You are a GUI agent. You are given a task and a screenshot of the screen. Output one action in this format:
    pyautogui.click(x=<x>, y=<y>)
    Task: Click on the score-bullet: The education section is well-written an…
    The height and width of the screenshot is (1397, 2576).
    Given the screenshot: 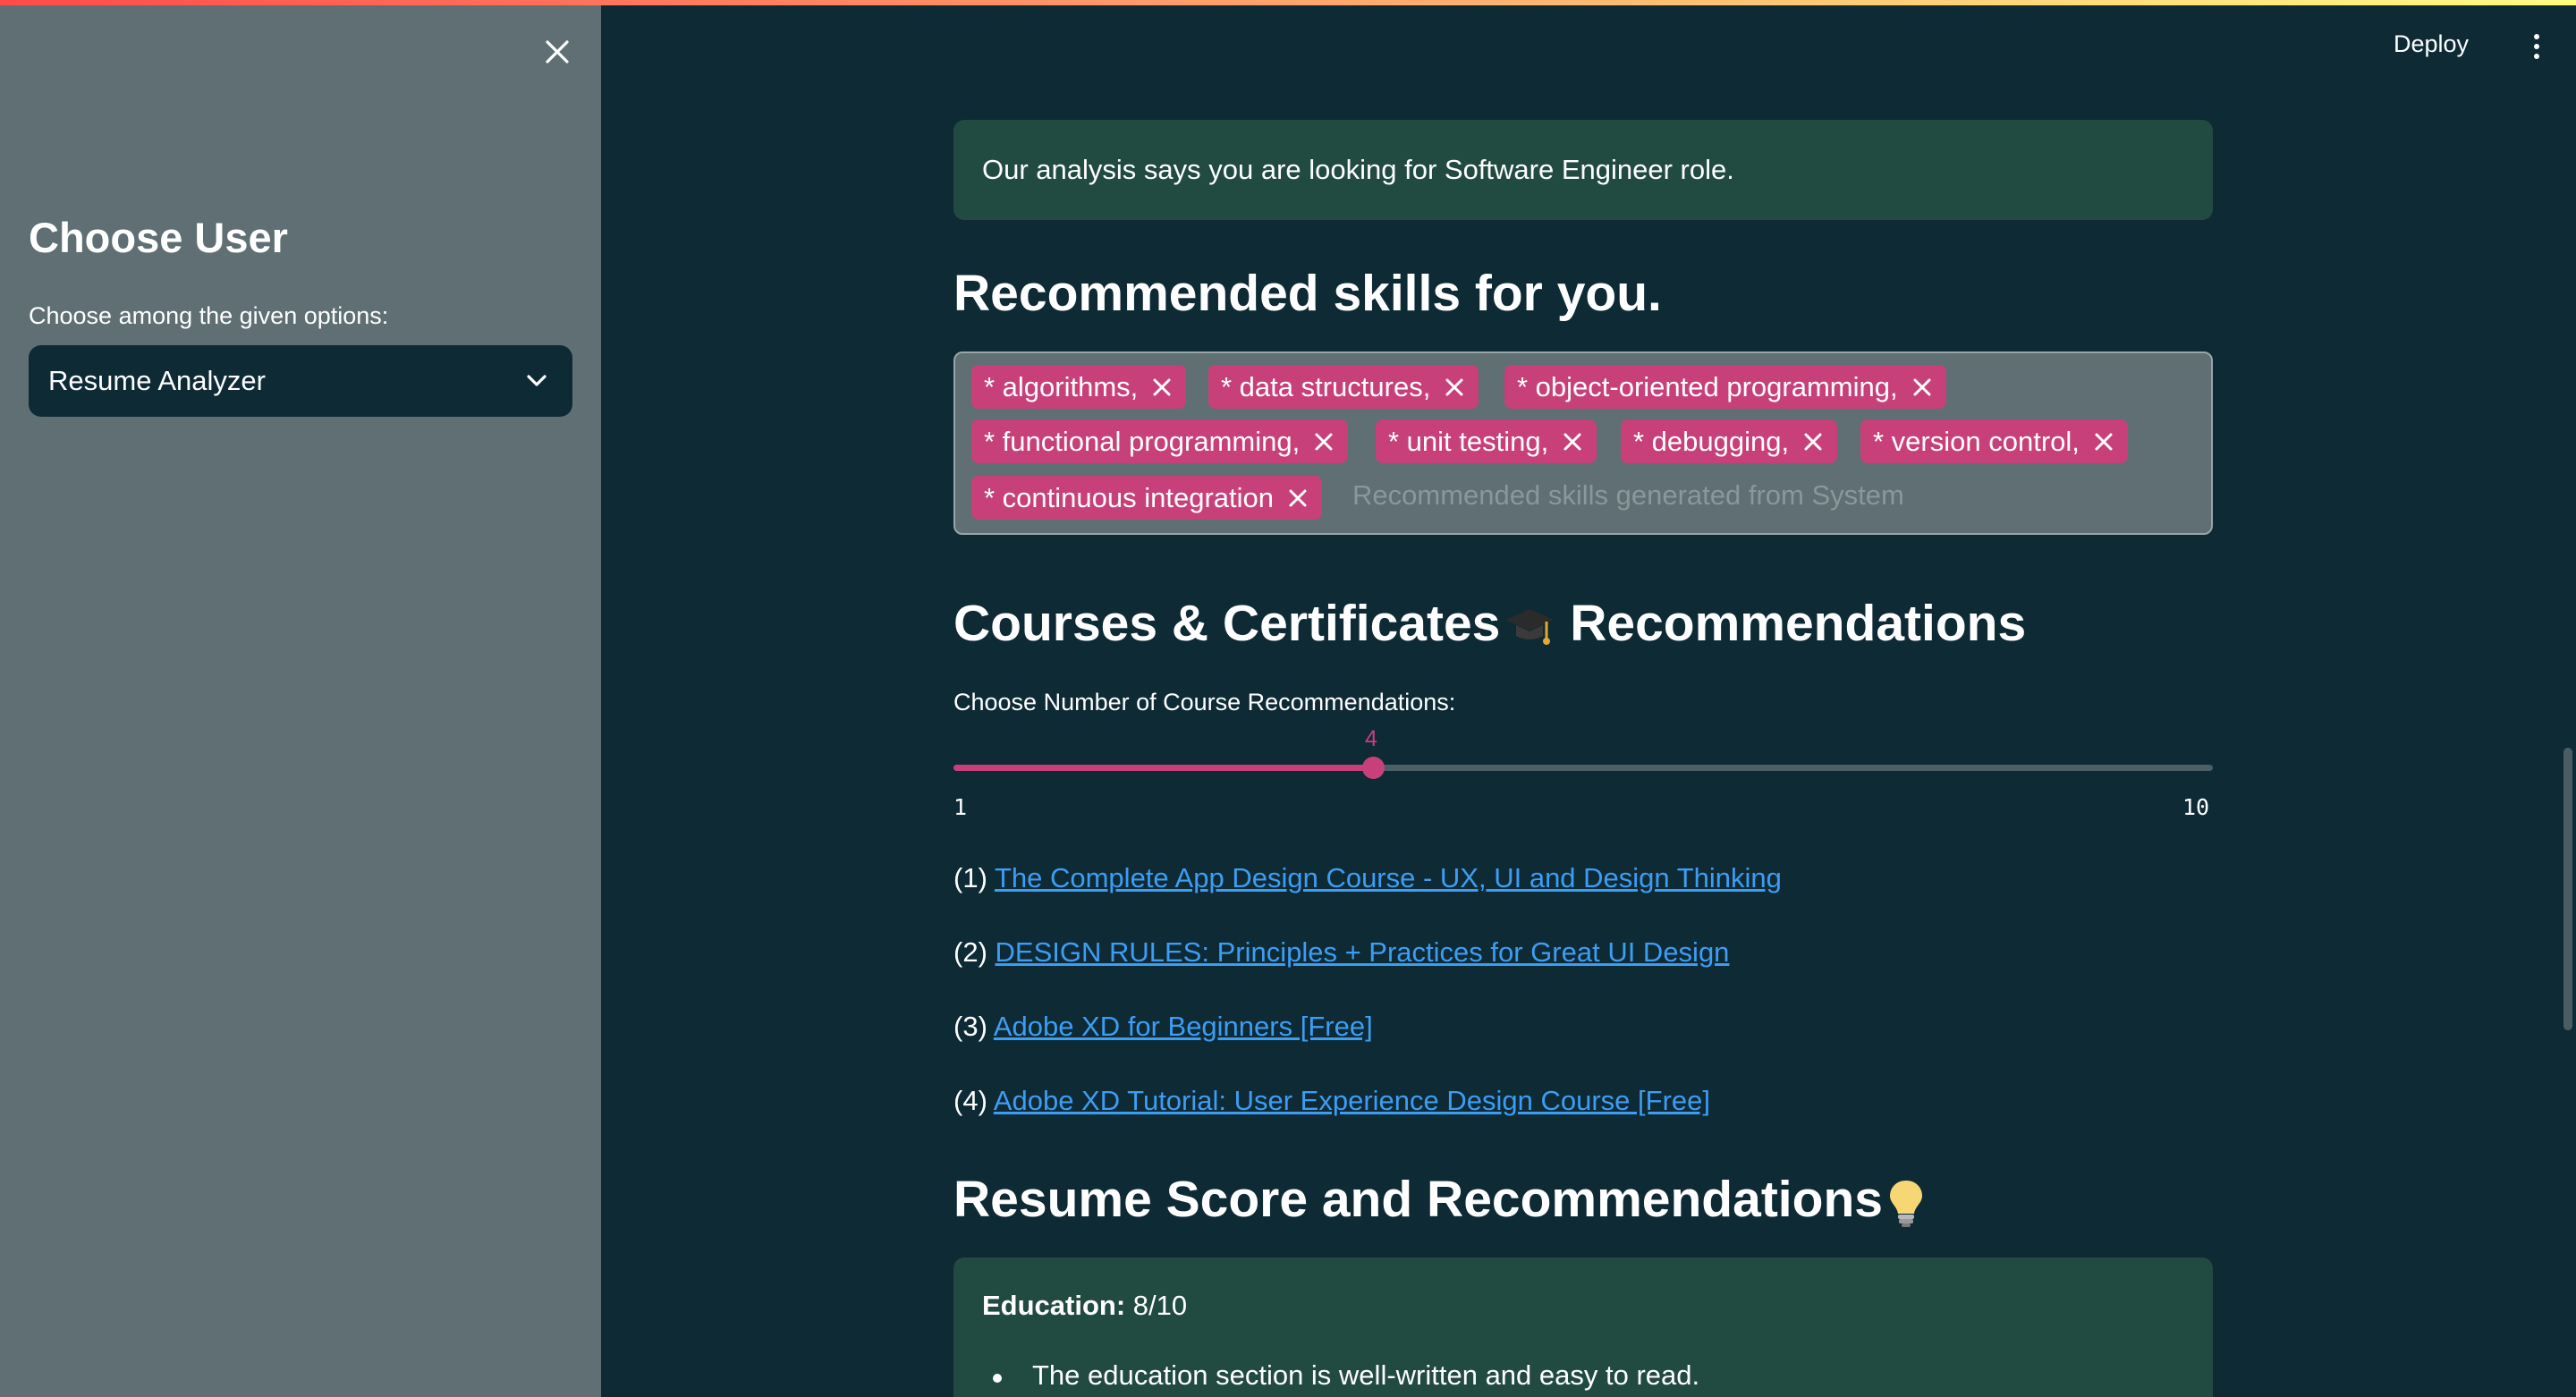 What is the action you would take?
    pyautogui.click(x=1366, y=1375)
    